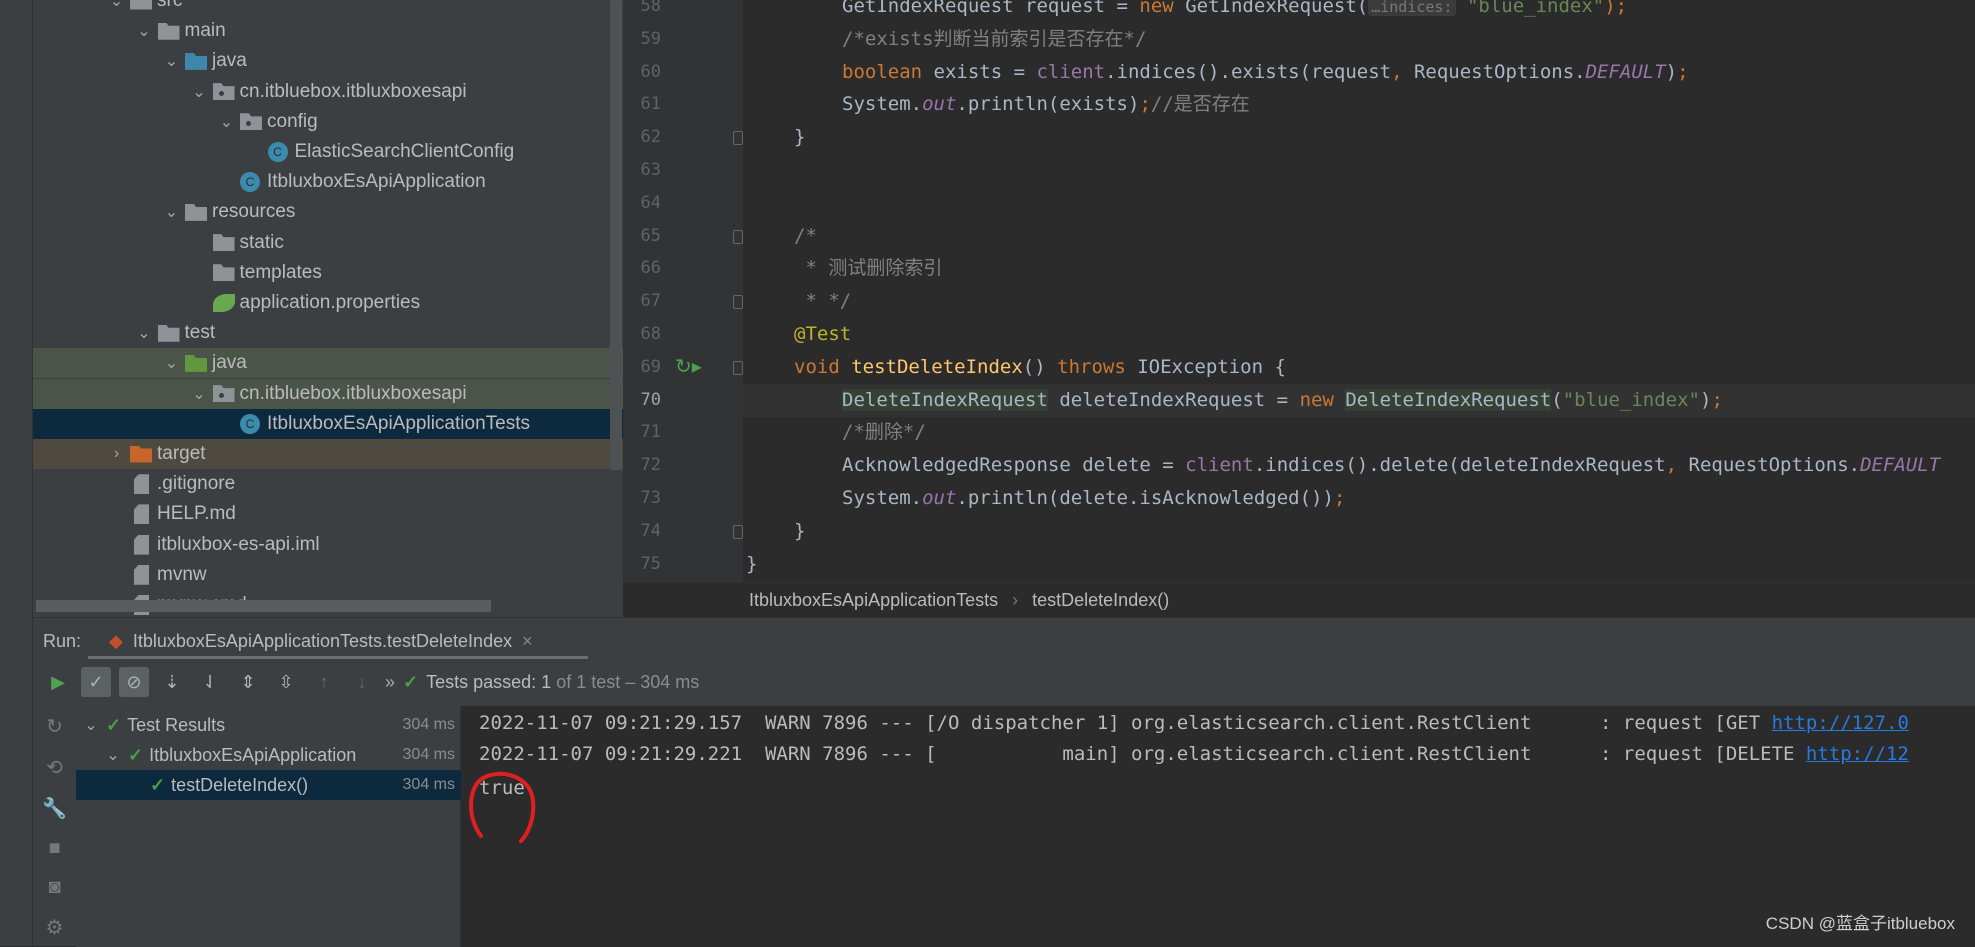 This screenshot has width=1975, height=947. Describe the element at coordinates (1359, 268) in the screenshot. I see `code-line: * 测试删除索引` at that location.